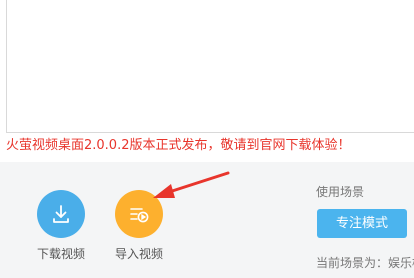  I want to click on download-video-label: 下载视频, so click(60, 254).